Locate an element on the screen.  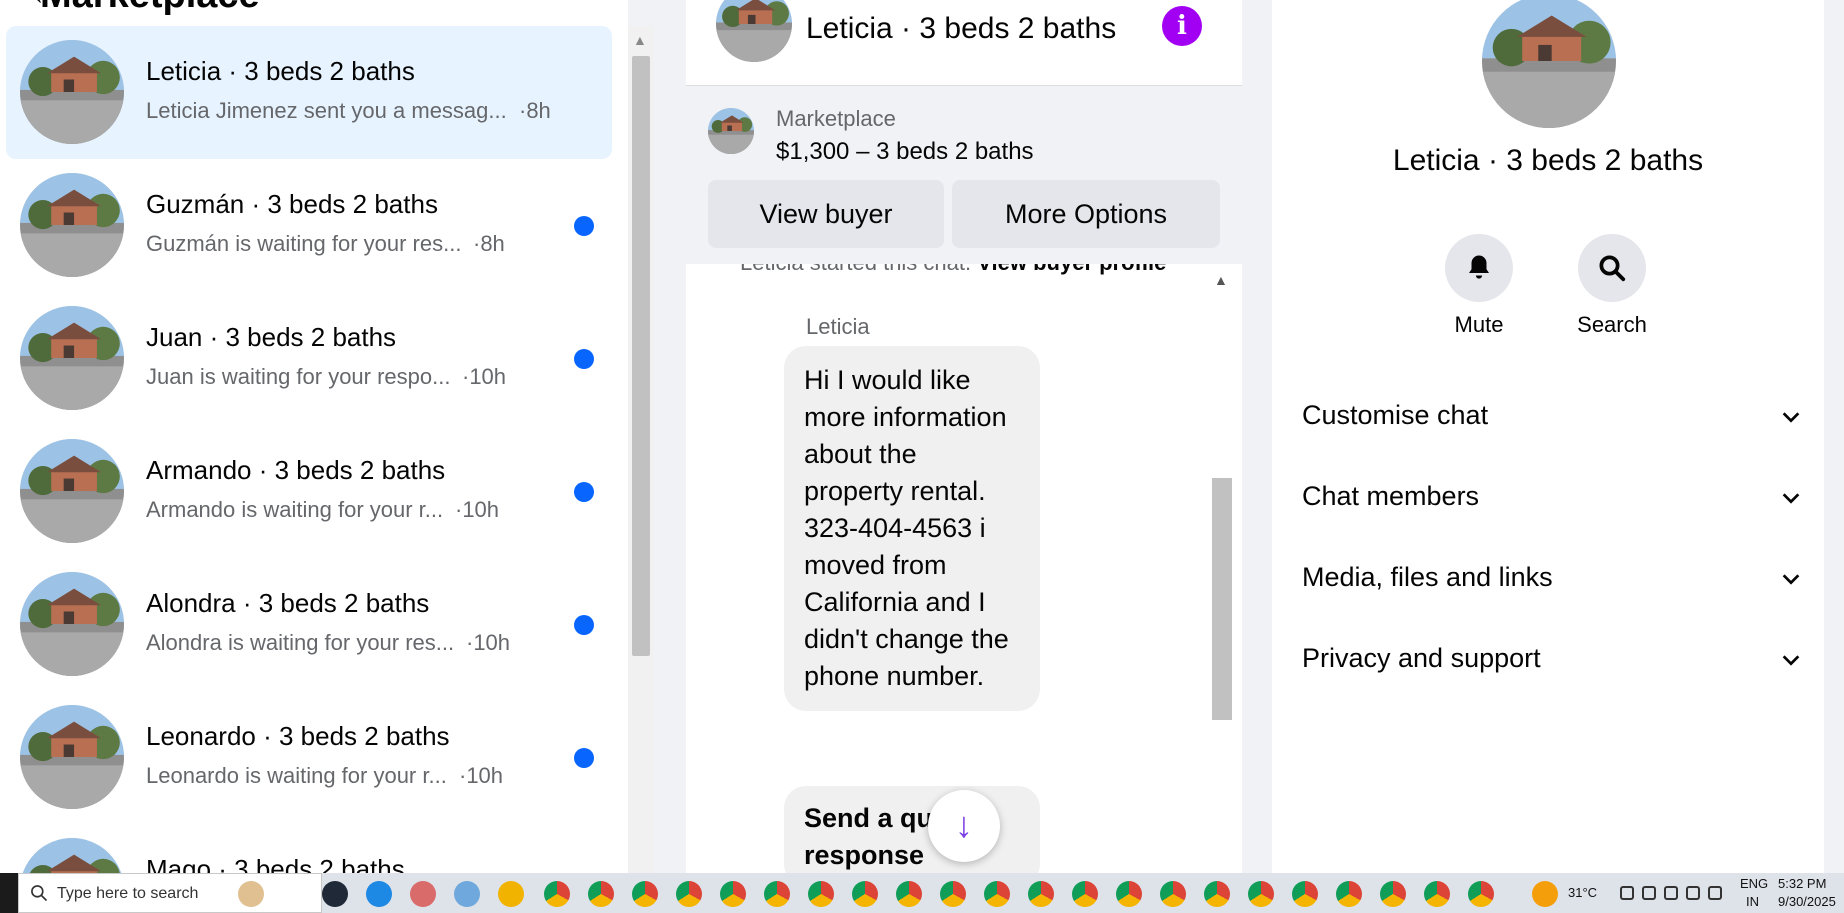
weather-temperature: 31°C is located at coordinates (1582, 892).